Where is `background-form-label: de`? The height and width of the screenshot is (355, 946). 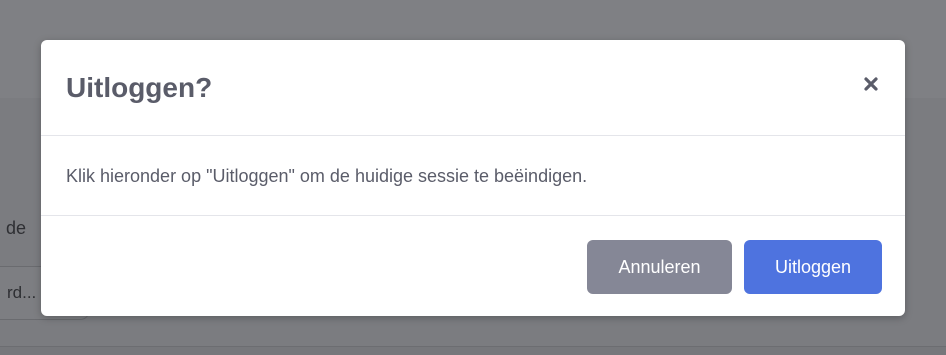 background-form-label: de is located at coordinates (16, 228).